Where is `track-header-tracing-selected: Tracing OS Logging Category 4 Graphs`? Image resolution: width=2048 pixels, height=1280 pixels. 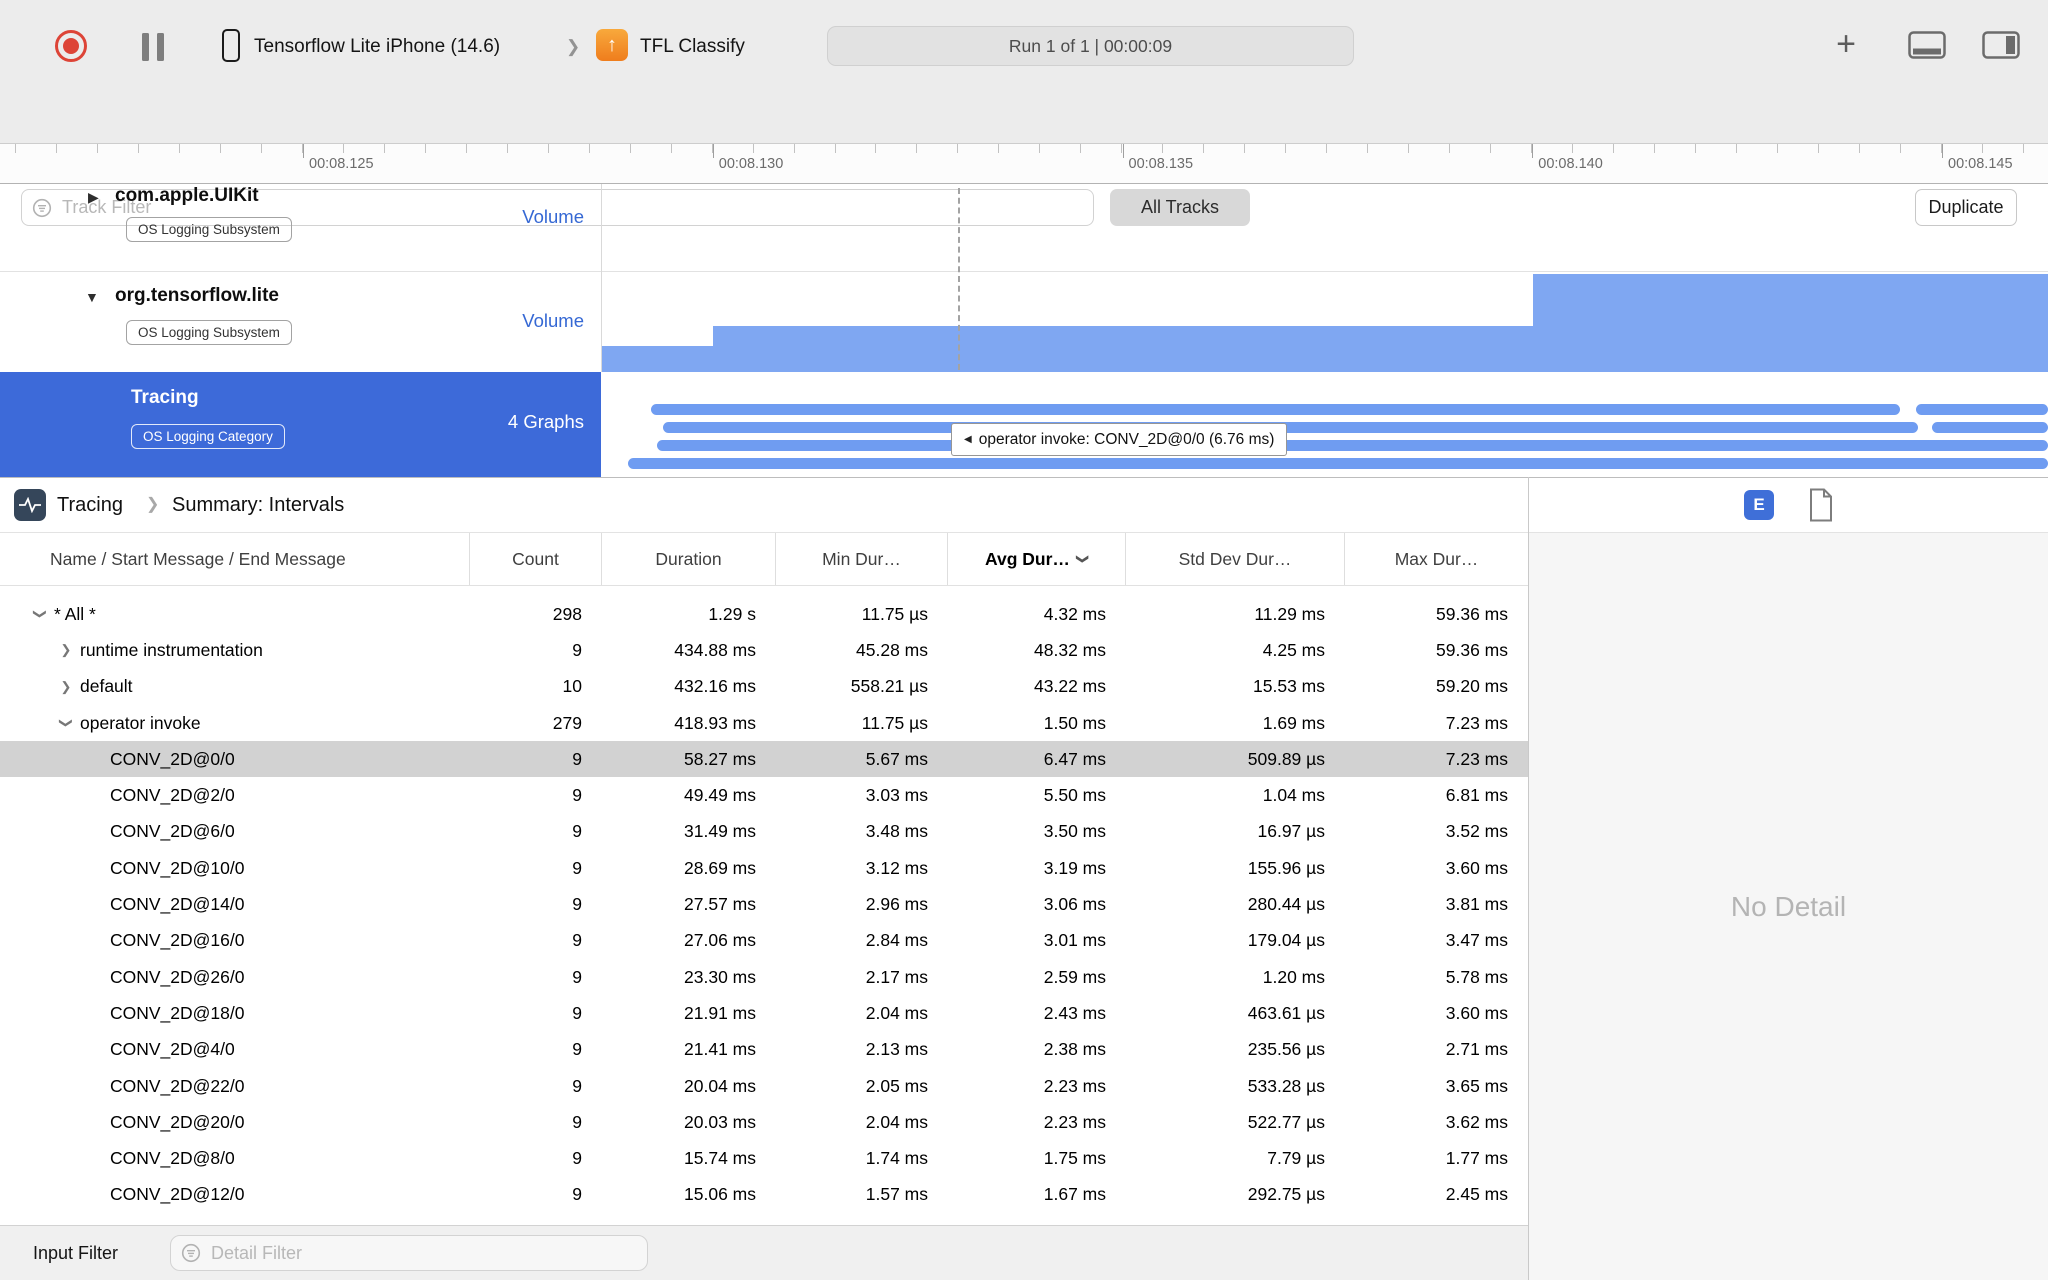 track-header-tracing-selected: Tracing OS Logging Category 4 Graphs is located at coordinates (300, 424).